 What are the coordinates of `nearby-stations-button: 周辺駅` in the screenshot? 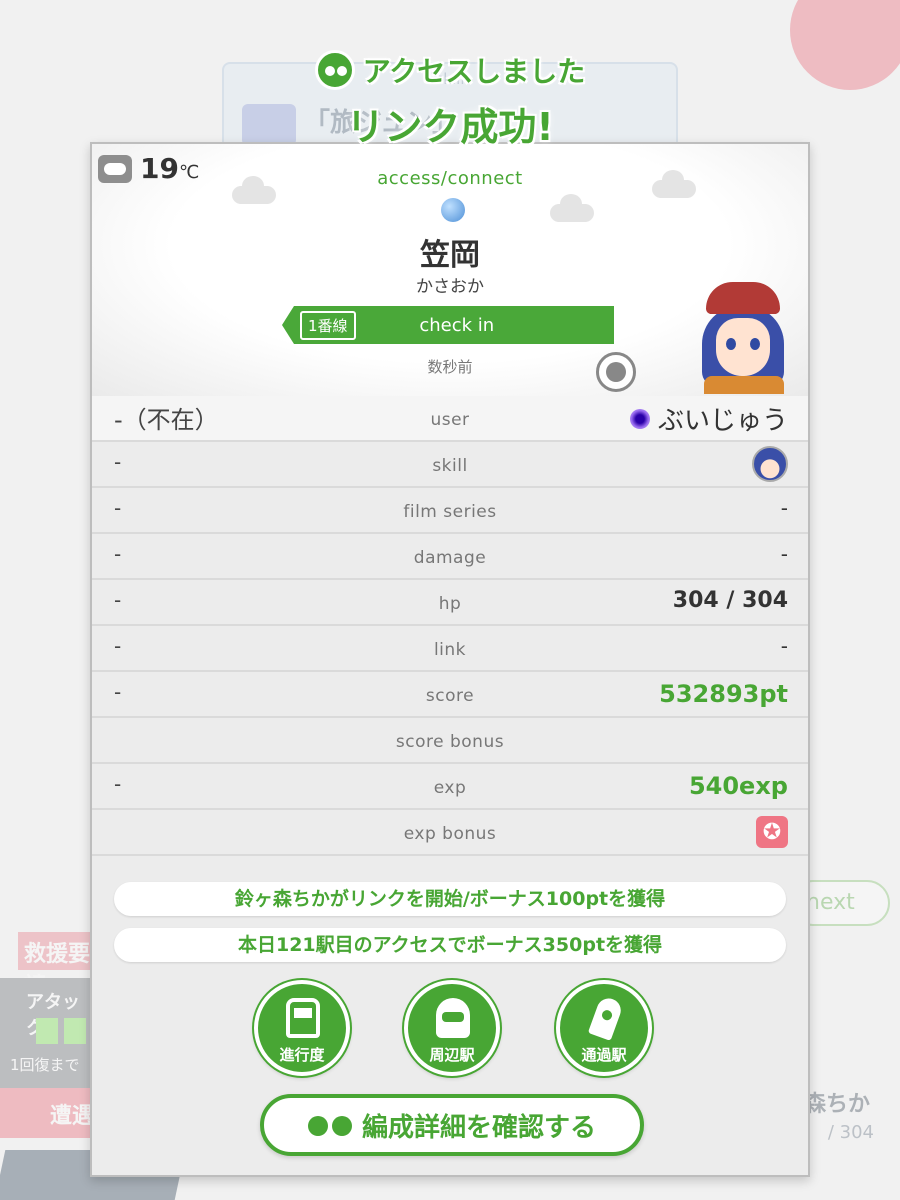 It's located at (452, 1028).